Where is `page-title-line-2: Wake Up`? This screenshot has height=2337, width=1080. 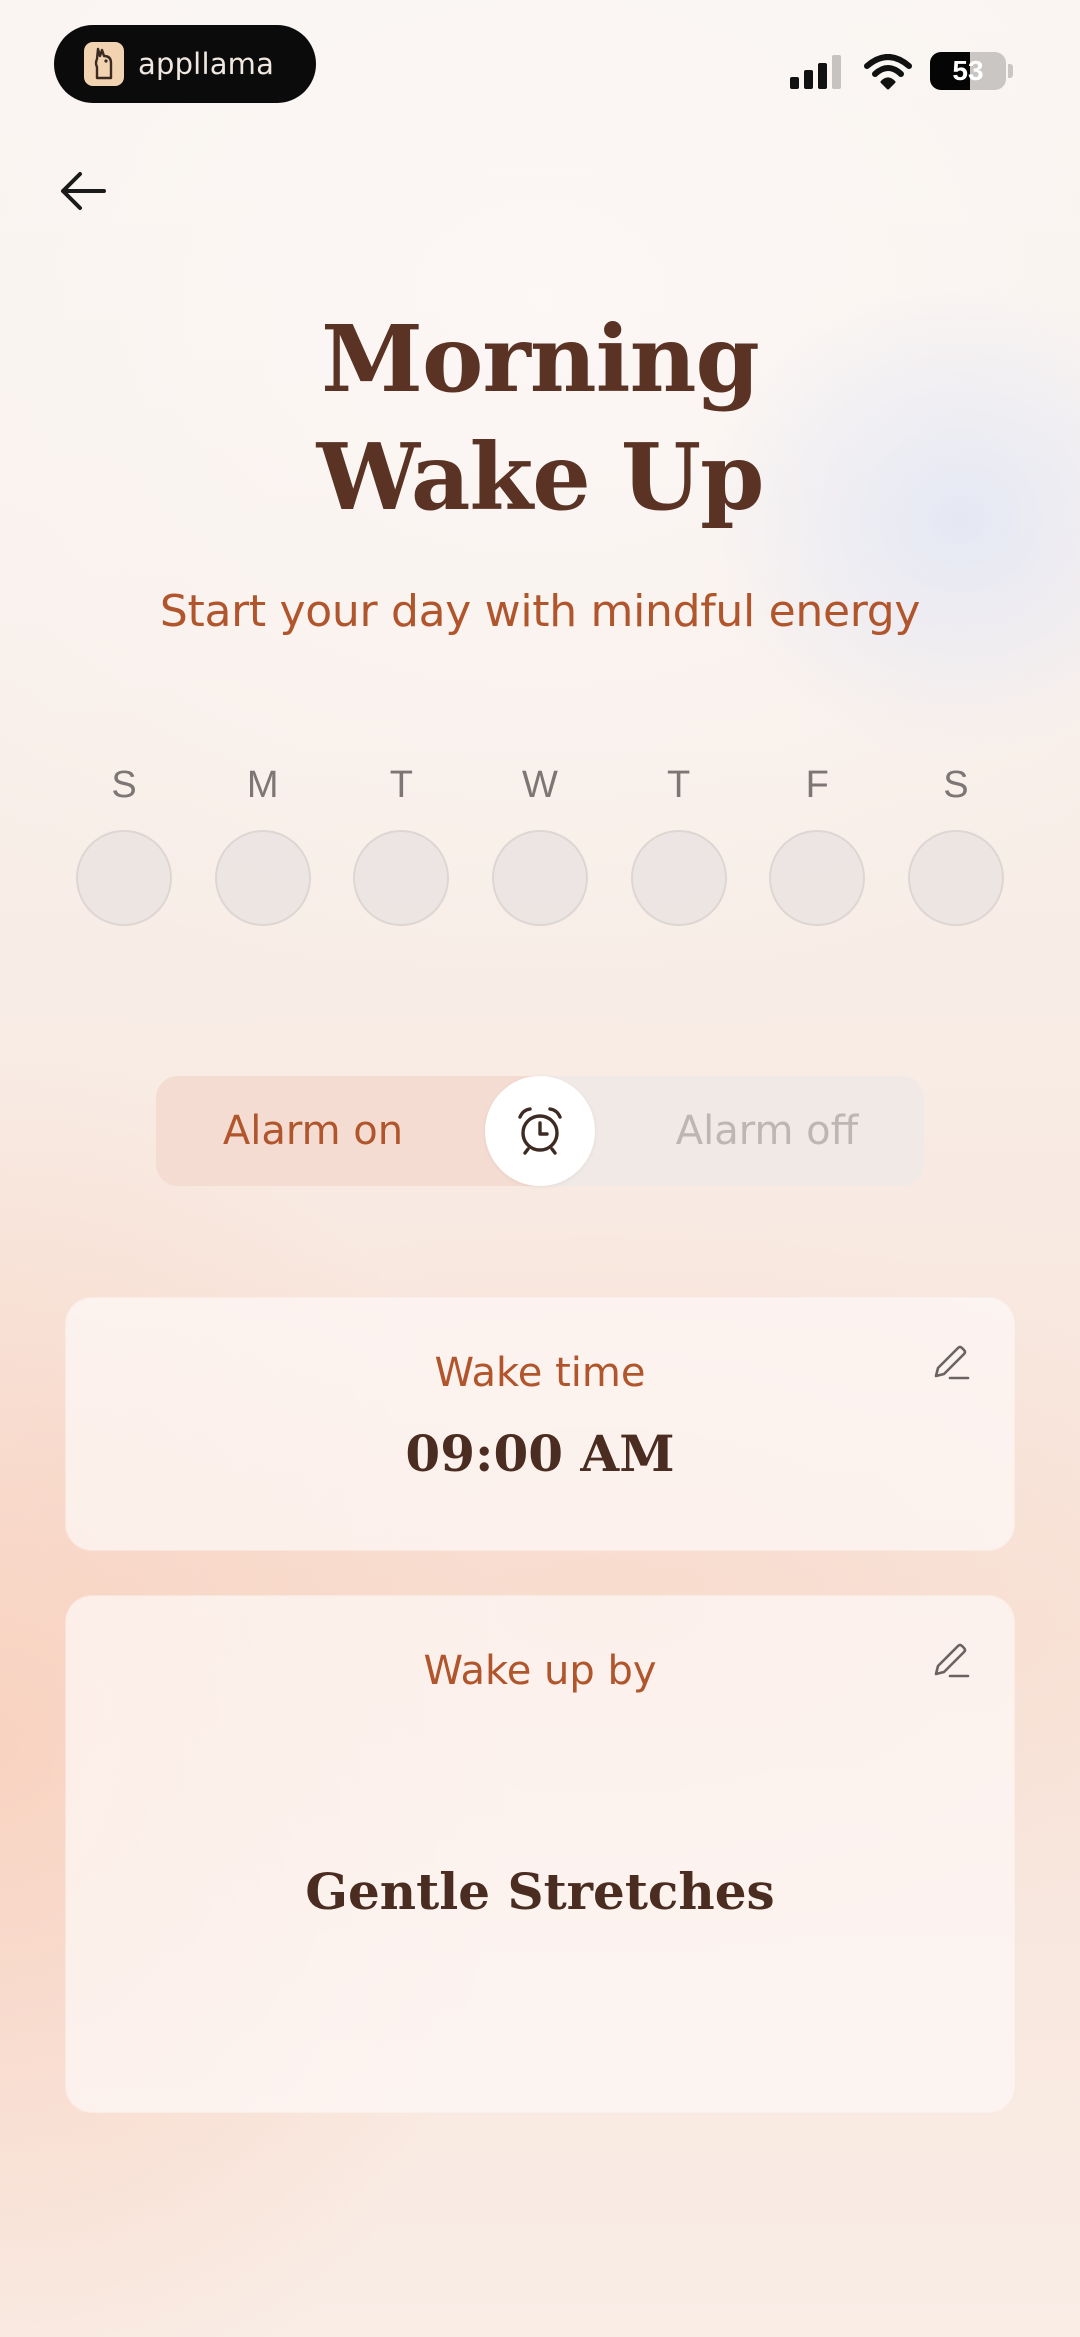
page-title-line-2: Wake Up is located at coordinates (540, 477).